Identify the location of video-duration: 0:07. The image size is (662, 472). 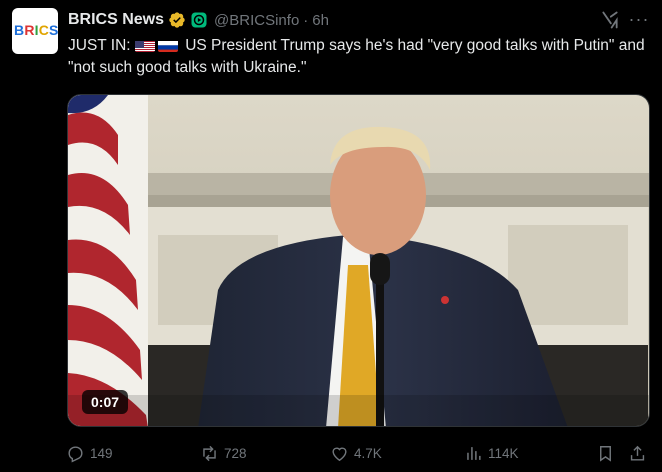
(105, 402).